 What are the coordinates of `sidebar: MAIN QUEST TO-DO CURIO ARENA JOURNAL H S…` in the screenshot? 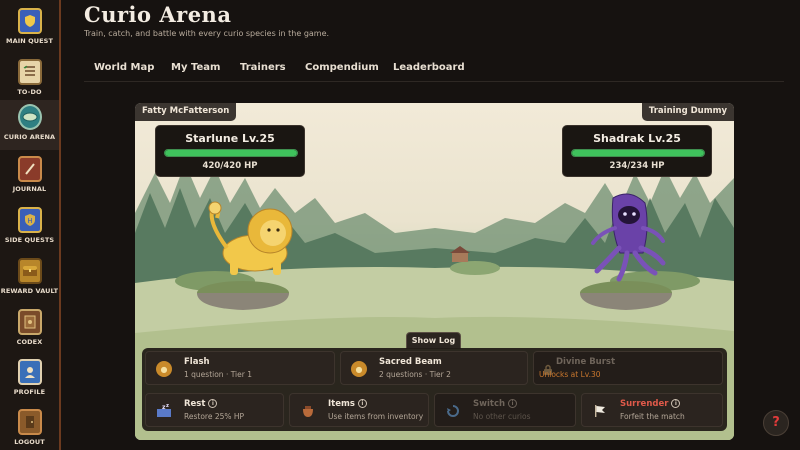 It's located at (30, 225).